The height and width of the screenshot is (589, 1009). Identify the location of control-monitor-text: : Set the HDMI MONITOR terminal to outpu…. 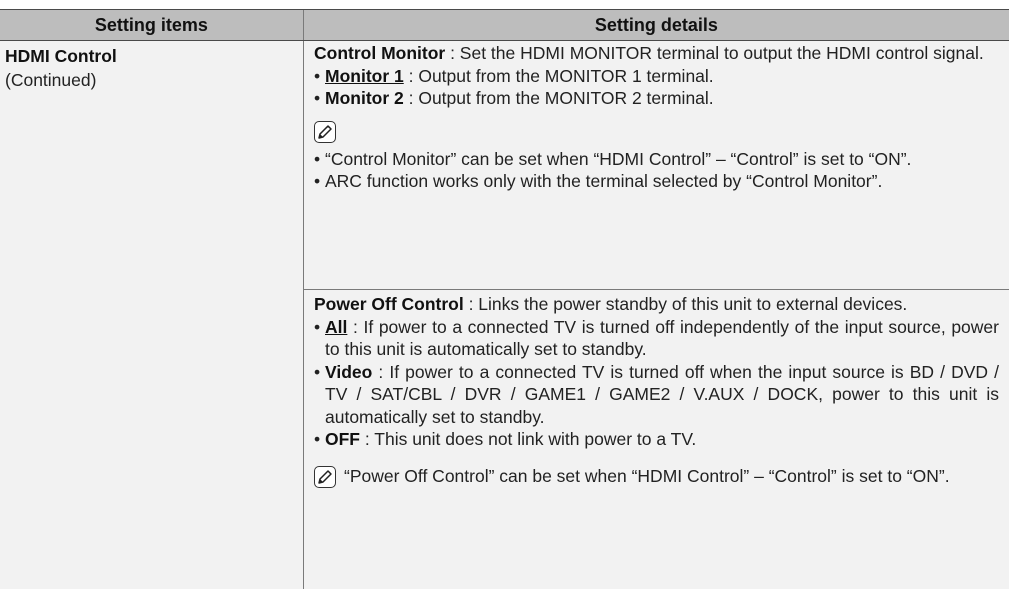
(714, 53).